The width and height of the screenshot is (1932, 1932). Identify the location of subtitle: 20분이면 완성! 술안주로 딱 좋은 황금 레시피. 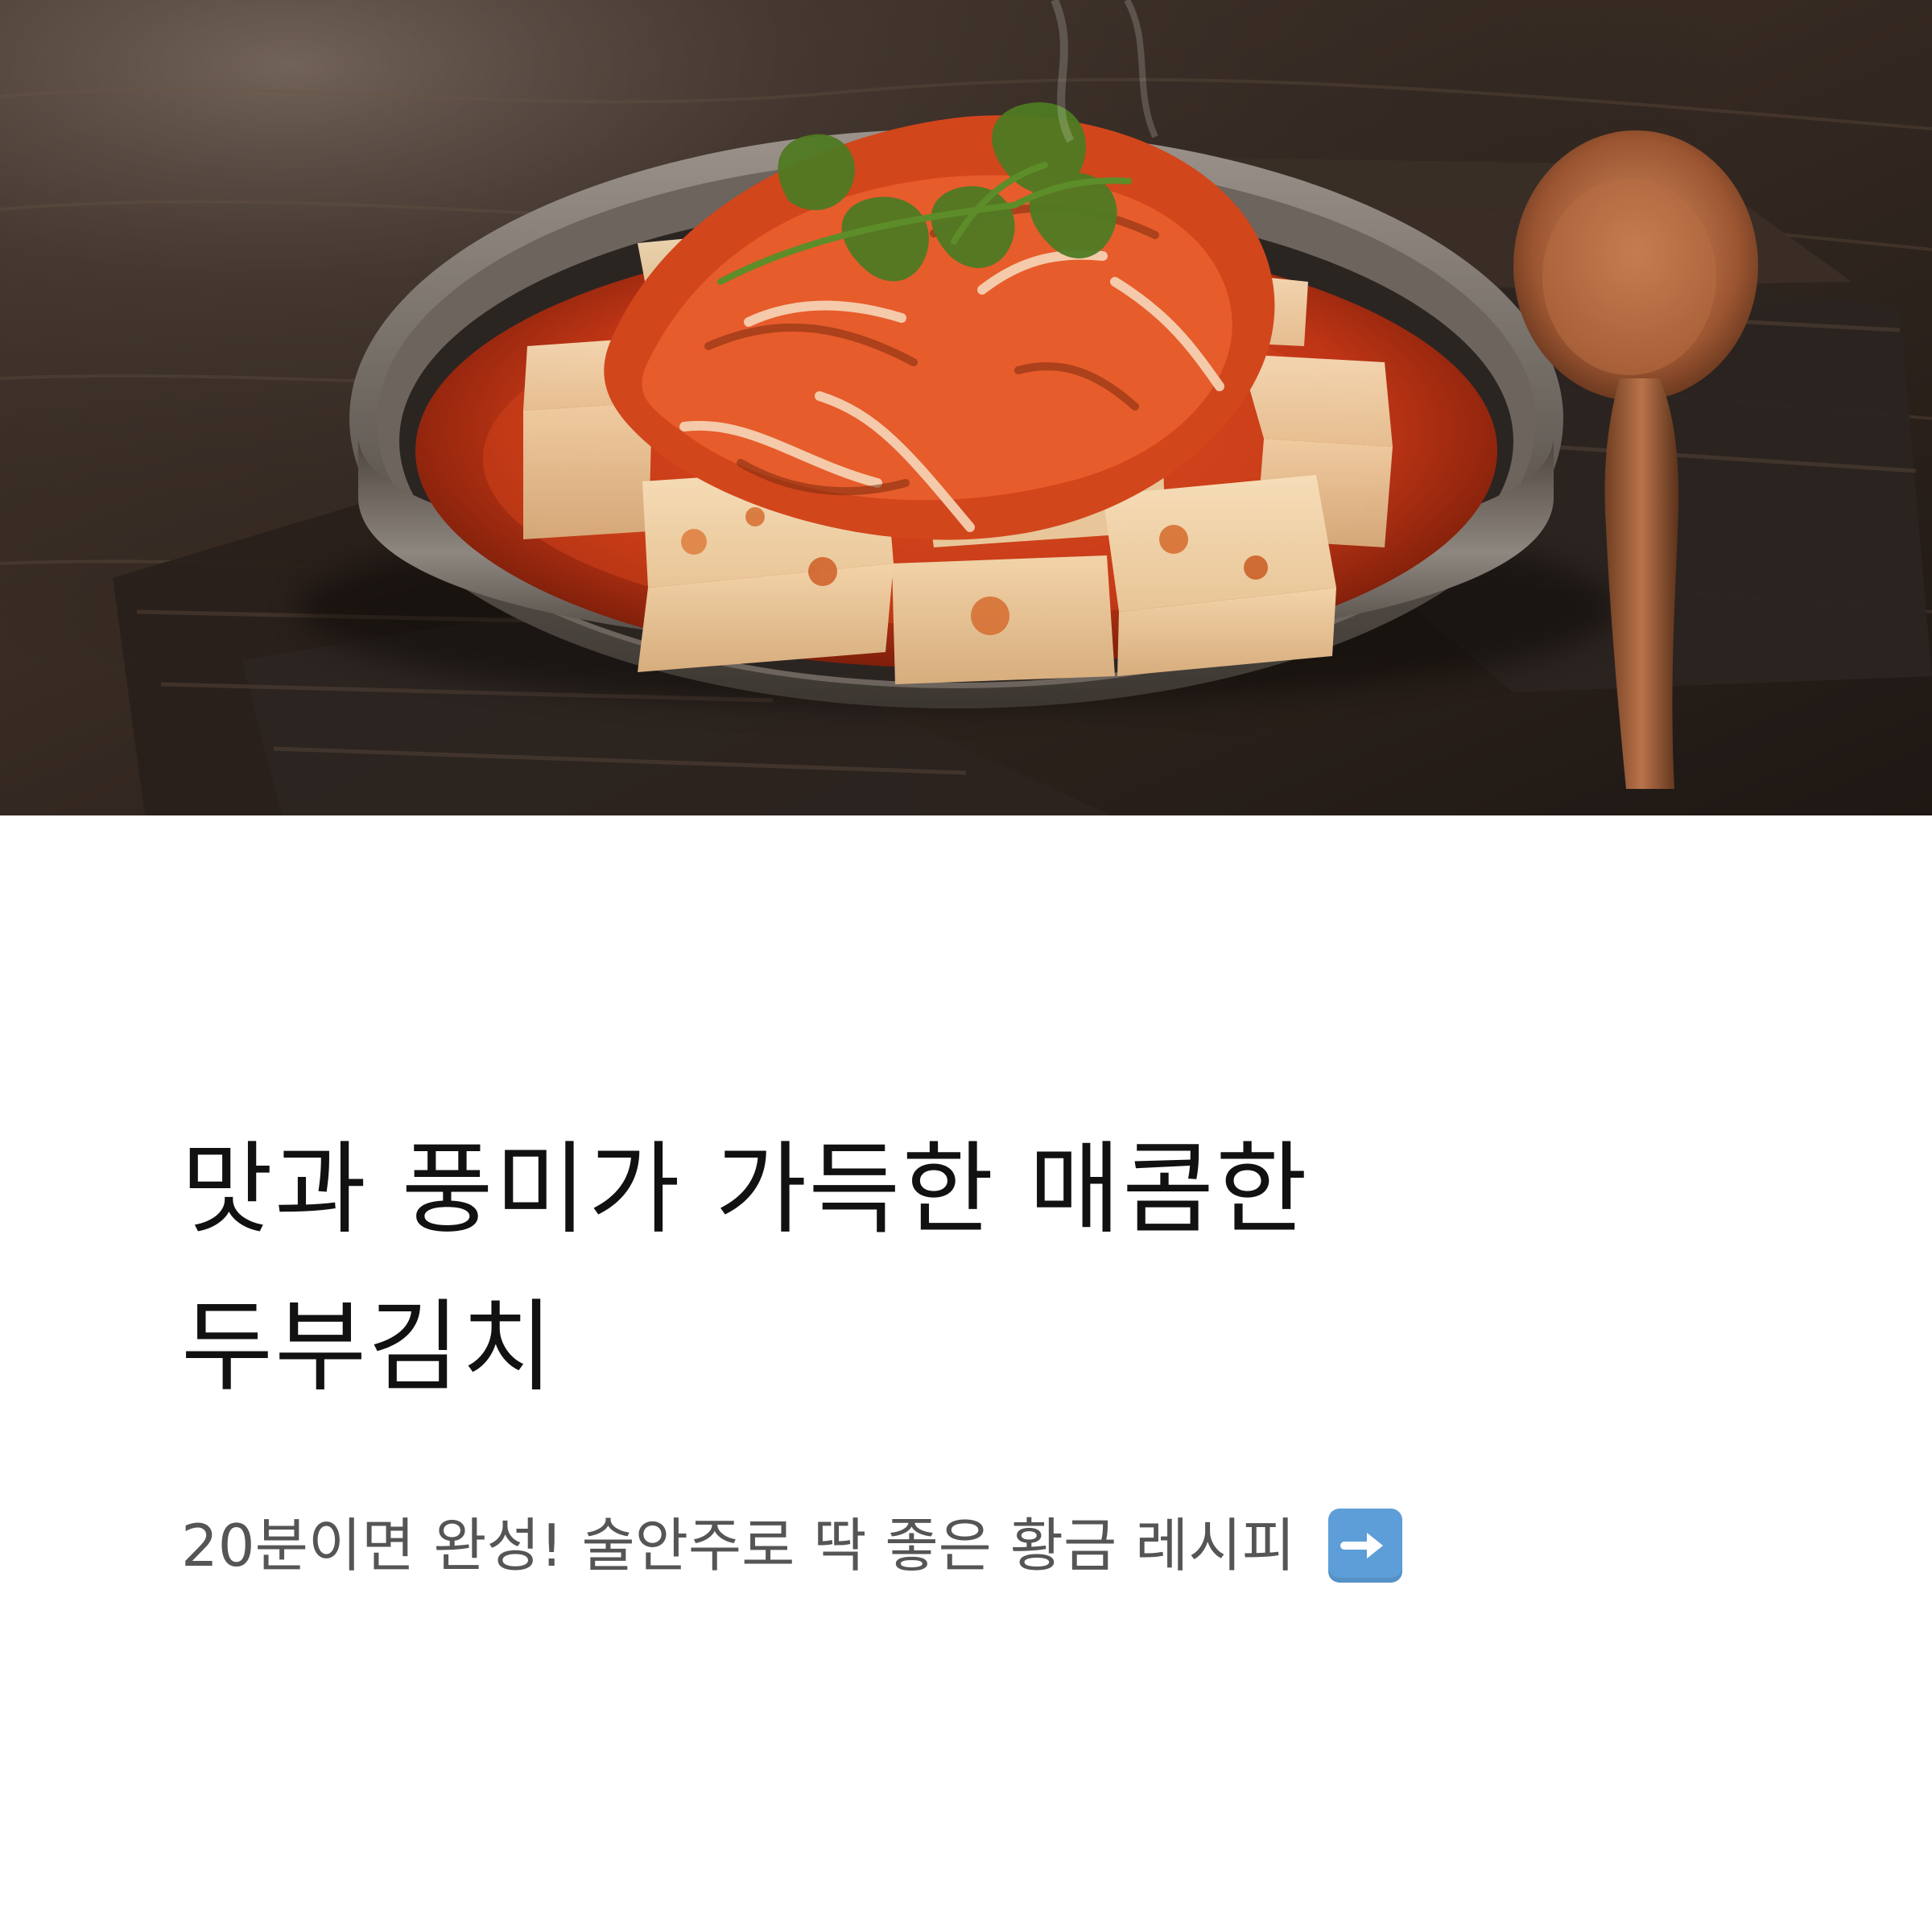
(966, 1545).